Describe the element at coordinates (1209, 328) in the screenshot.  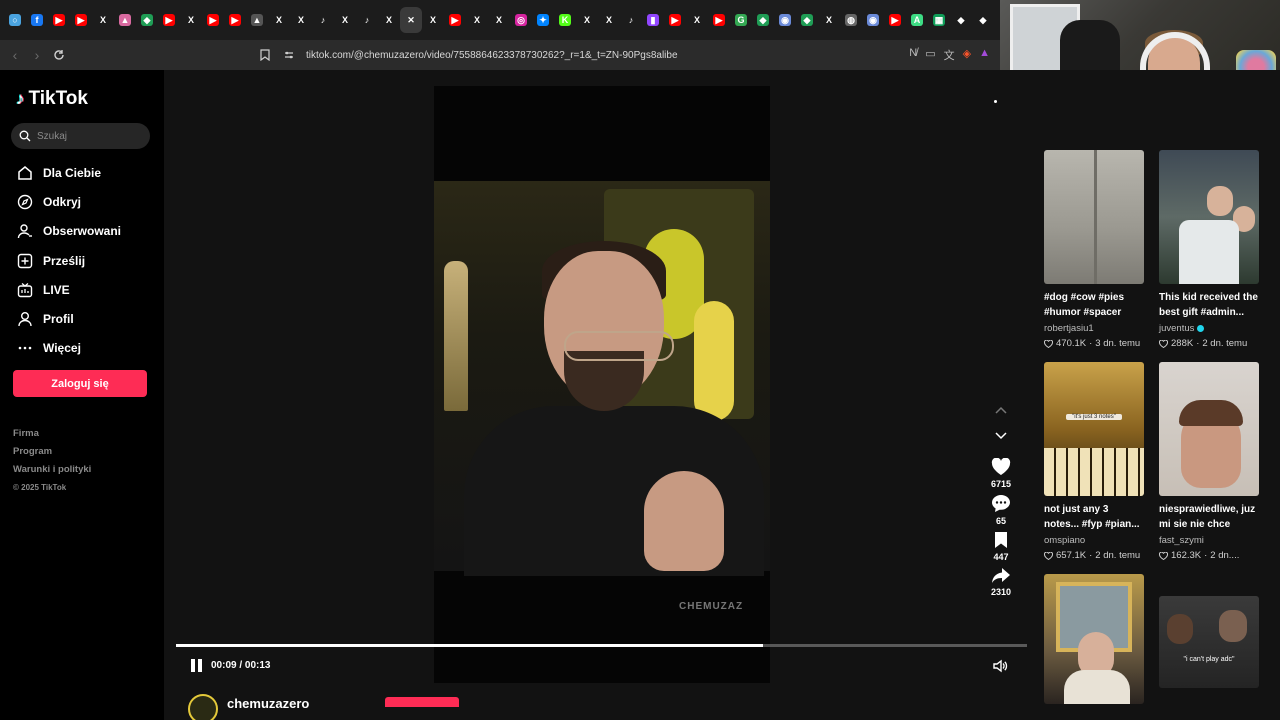
I see `video-author: juventus` at that location.